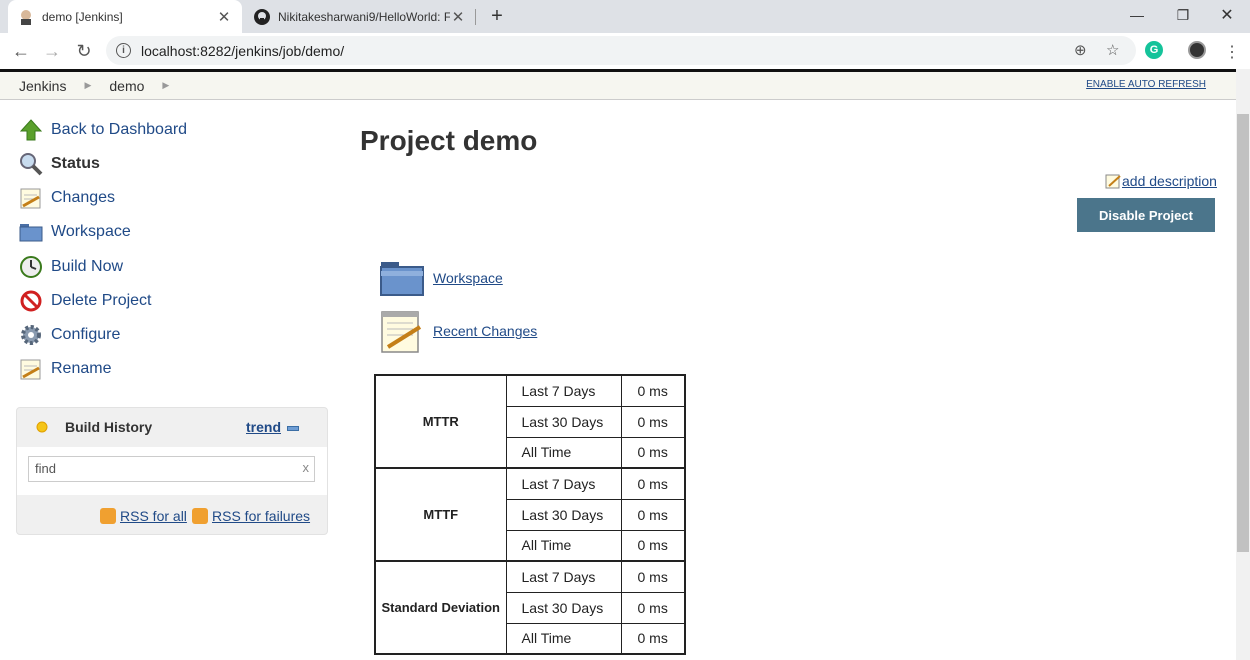  I want to click on jenkins-favicon-icon, so click(26, 17).